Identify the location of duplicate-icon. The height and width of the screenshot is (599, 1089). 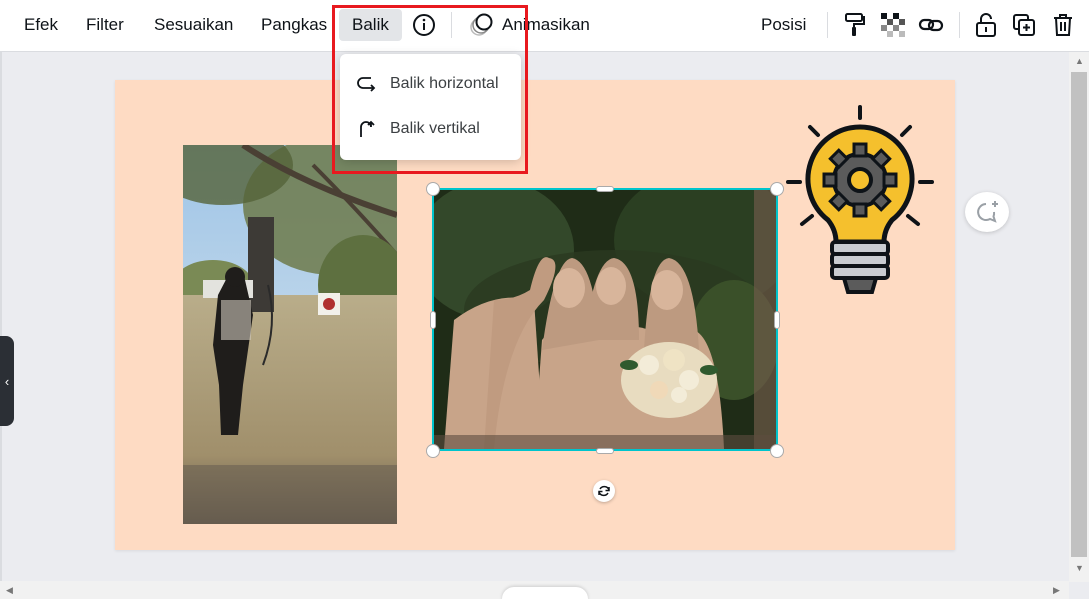
(1024, 25).